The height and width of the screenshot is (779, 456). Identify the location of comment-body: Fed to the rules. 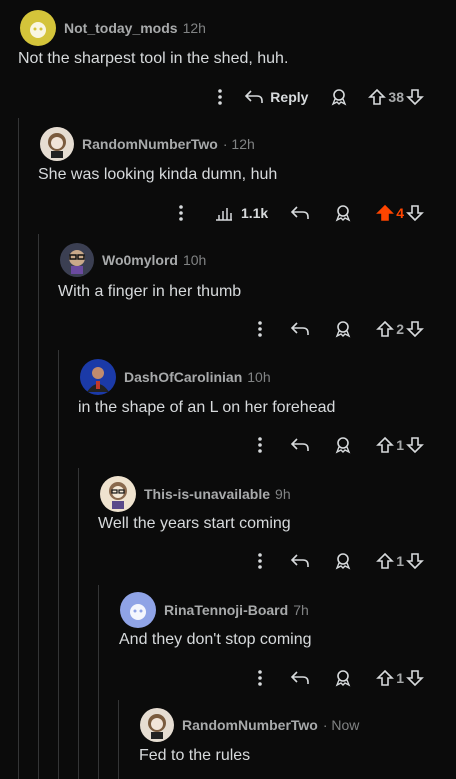
(195, 755).